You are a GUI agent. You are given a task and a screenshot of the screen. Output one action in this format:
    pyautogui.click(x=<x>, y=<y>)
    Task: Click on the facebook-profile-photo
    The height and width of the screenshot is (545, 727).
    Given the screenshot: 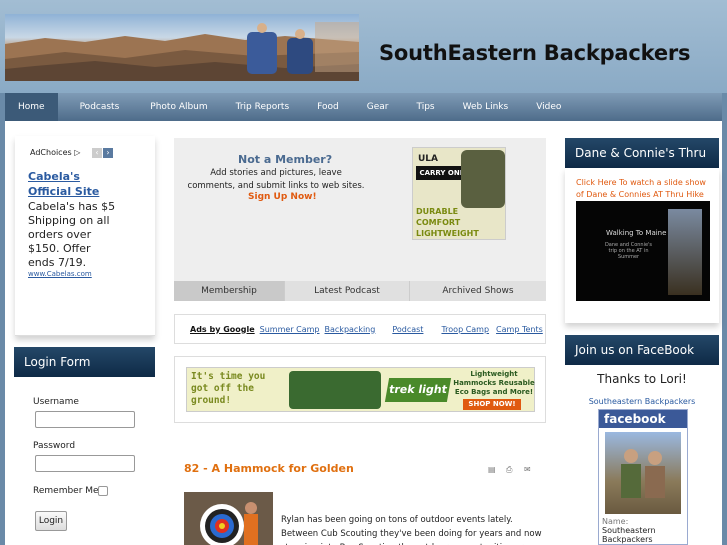 What is the action you would take?
    pyautogui.click(x=643, y=473)
    